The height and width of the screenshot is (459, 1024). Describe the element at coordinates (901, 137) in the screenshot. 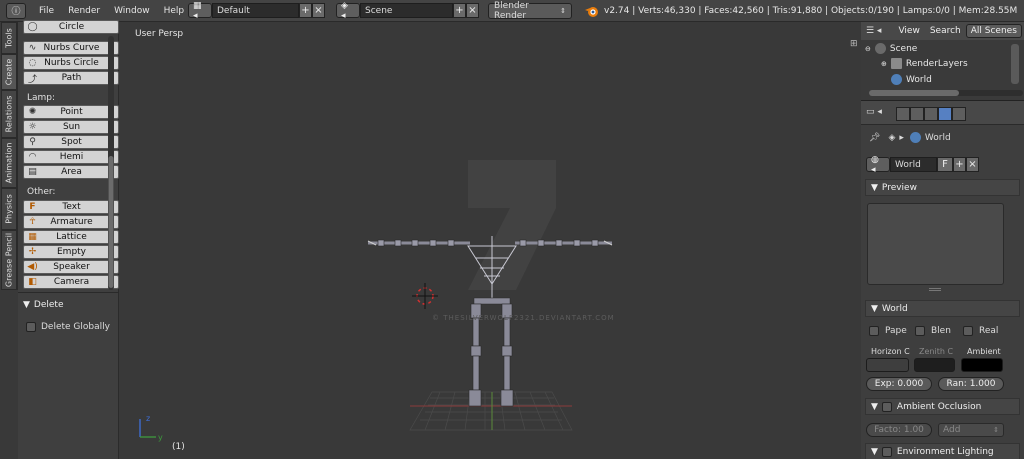

I see `arrow-right-icon: ▸` at that location.